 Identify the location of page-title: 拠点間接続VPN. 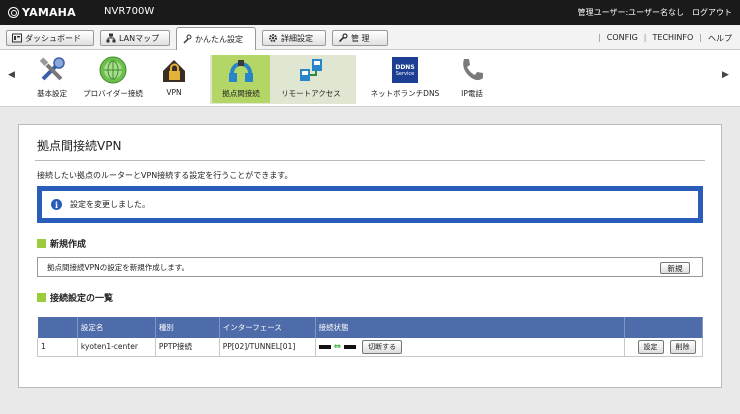
(79, 146).